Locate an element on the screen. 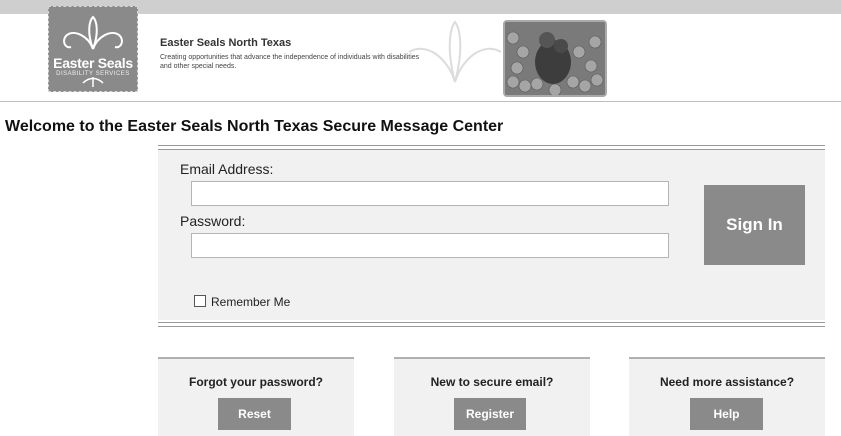  new-user-title: New to secure email? is located at coordinates (492, 382).